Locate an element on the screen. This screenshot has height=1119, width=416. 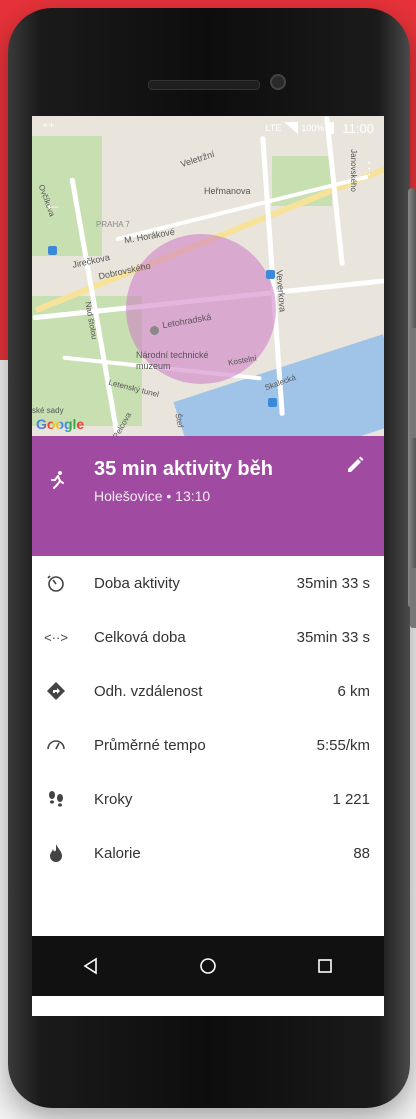
museum-marker is located at coordinates (154, 330).